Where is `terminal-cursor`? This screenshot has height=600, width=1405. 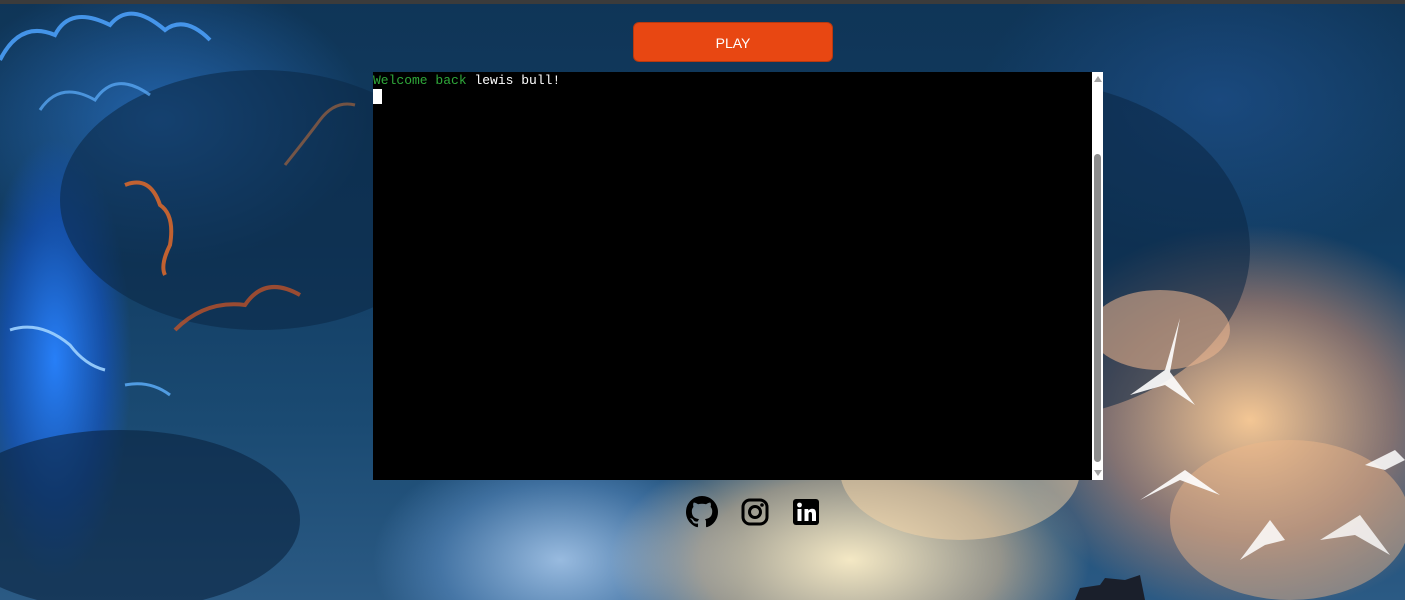
terminal-cursor is located at coordinates (377, 96).